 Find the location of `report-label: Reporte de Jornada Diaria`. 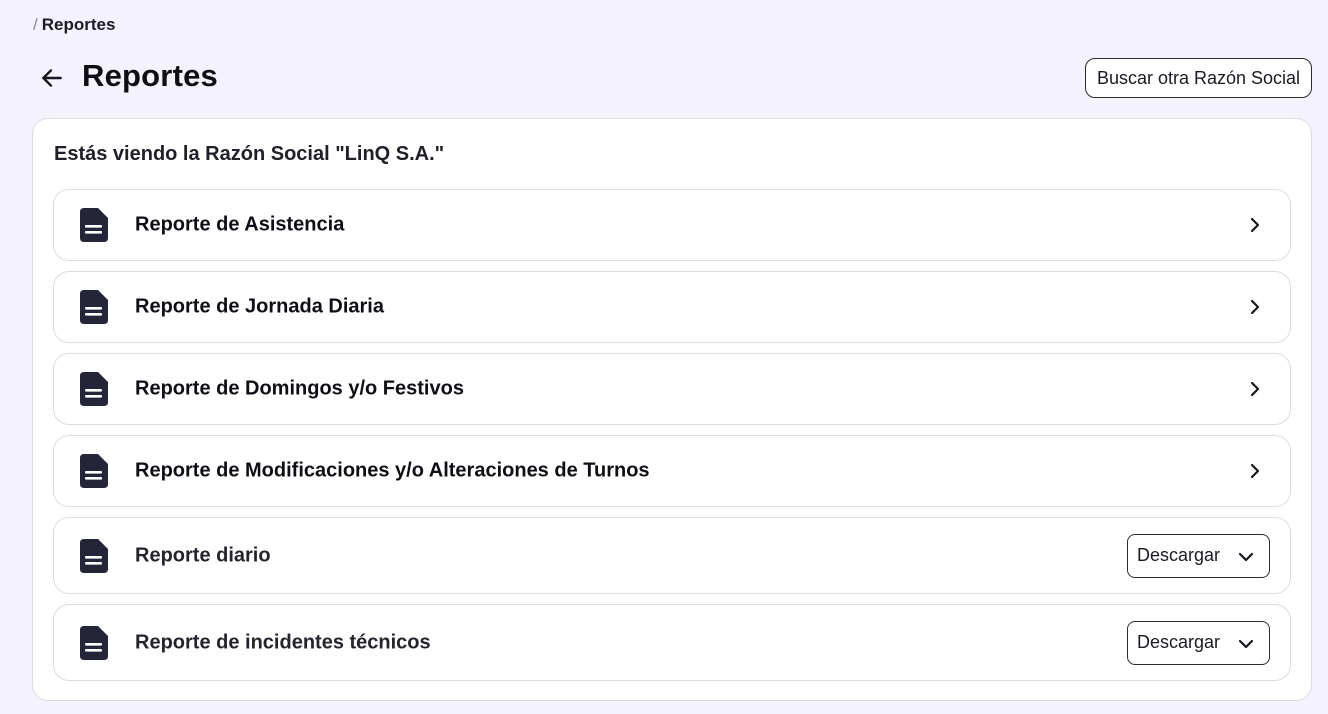

report-label: Reporte de Jornada Diaria is located at coordinates (259, 306).